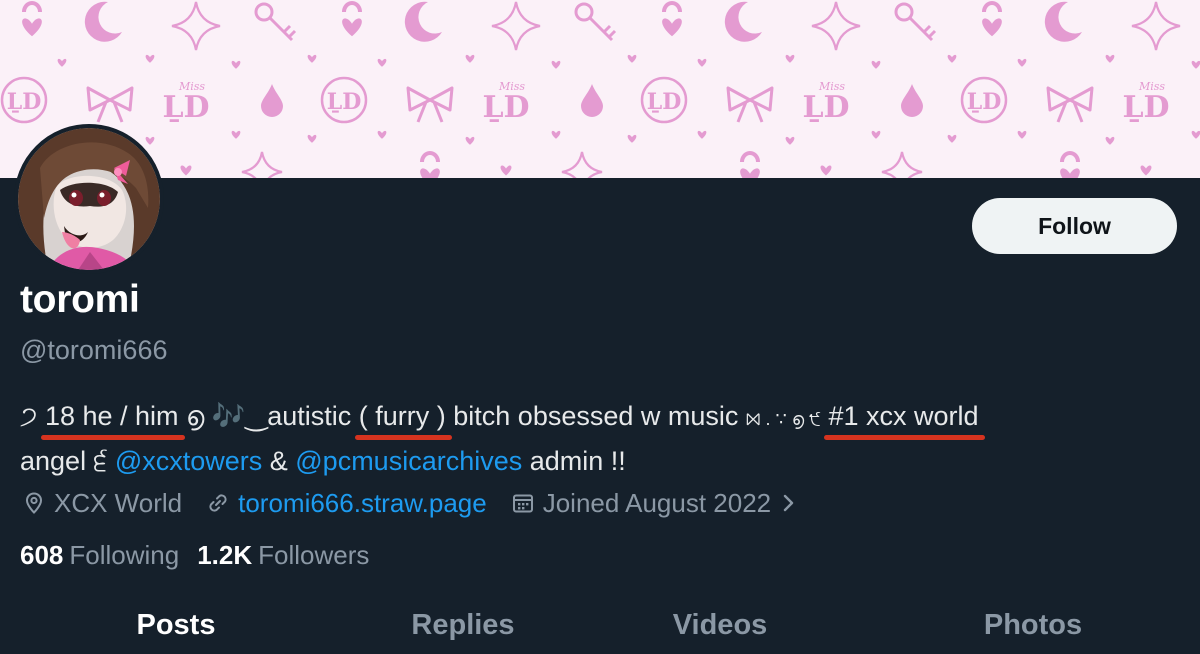 The width and height of the screenshot is (1200, 654). Describe the element at coordinates (176, 625) in the screenshot. I see `tab-posts: Posts` at that location.